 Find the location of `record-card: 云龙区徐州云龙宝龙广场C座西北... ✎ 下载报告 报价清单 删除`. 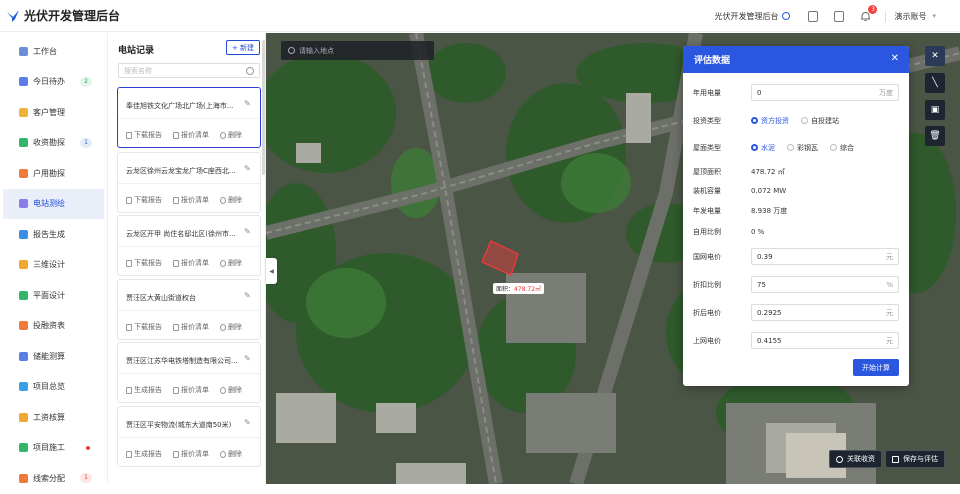

record-card: 云龙区徐州云龙宝龙广场C座西北... ✎ 下载报告 报价清单 删除 is located at coordinates (189, 182).